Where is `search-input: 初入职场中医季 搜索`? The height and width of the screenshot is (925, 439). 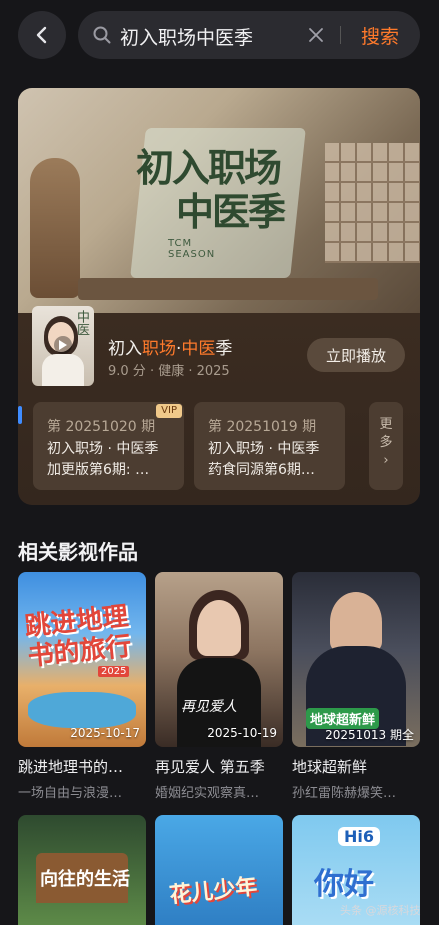
search-input: 初入职场中医季 搜索 is located at coordinates (249, 35).